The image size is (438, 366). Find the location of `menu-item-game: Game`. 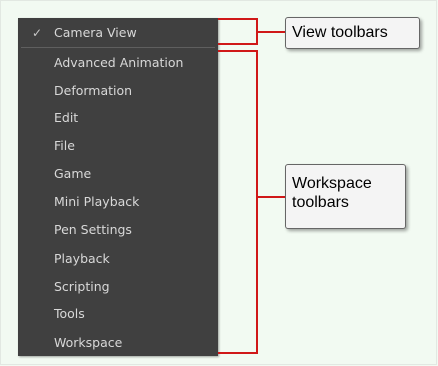

menu-item-game: Game is located at coordinates (118, 174).